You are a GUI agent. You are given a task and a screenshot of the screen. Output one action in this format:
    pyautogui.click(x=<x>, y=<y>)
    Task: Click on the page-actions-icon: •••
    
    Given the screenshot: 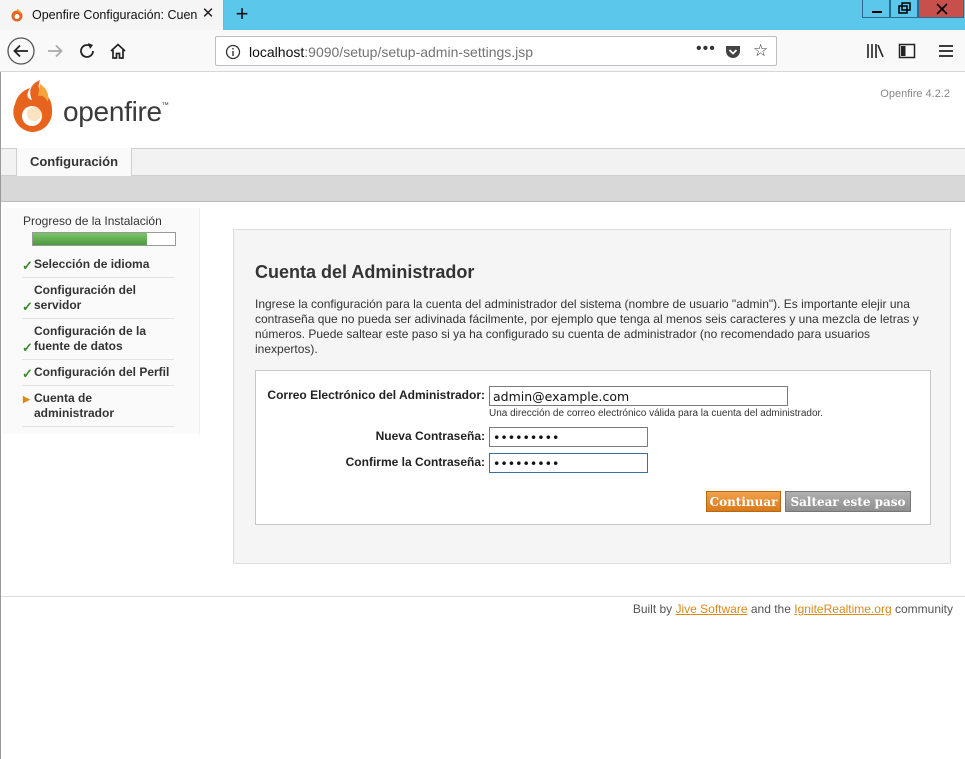 What is the action you would take?
    pyautogui.click(x=706, y=49)
    